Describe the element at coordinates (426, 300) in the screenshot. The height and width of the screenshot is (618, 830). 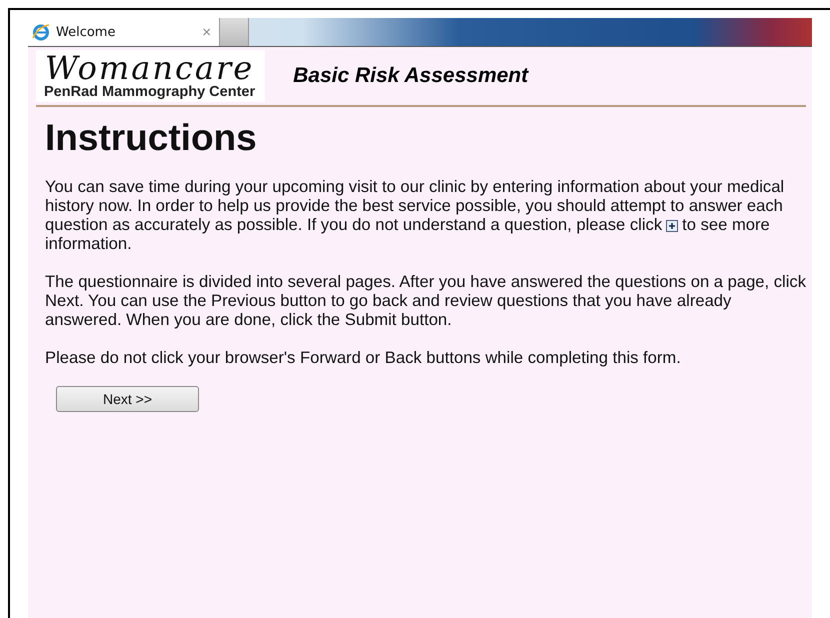
I see `instruction-text: The questionnaire is divided into several pages. After you have answered the questions on a page, click Next. You can use the Previous button to go back and review questions that you have already answered. When you are done, click the Submit button.` at that location.